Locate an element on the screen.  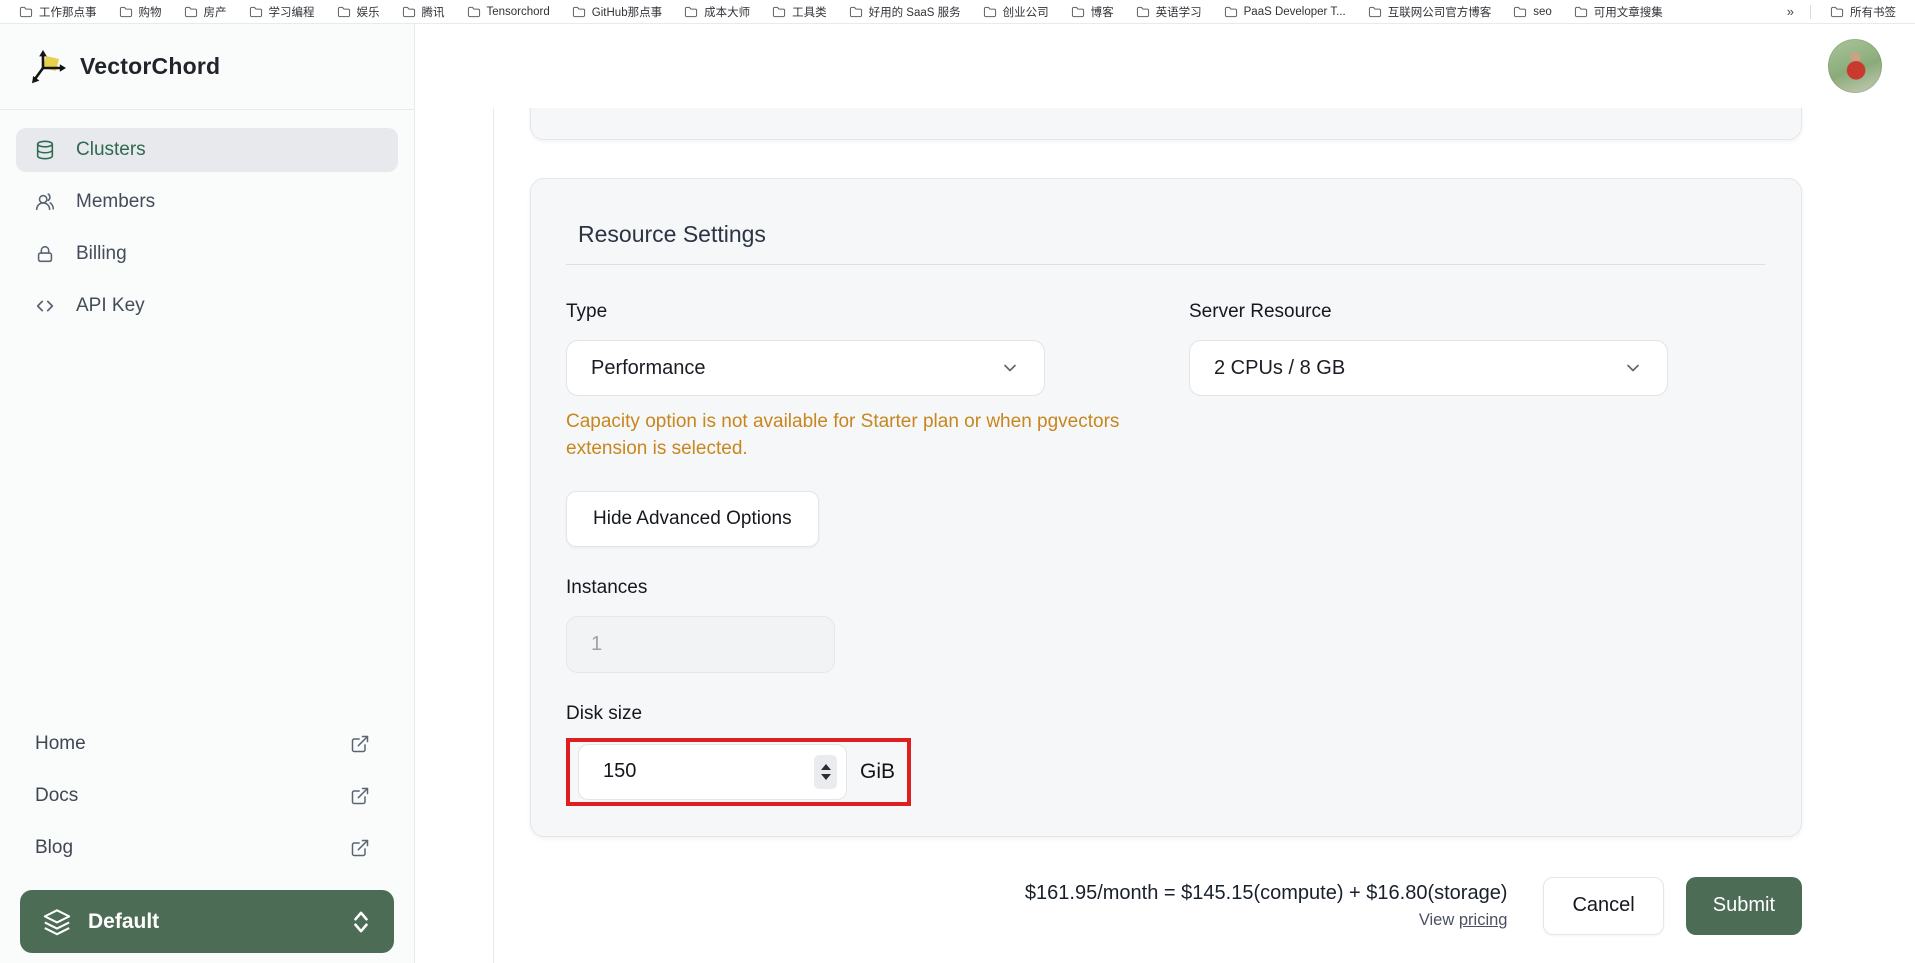
server-resource-label: Server Resource is located at coordinates (1260, 311).